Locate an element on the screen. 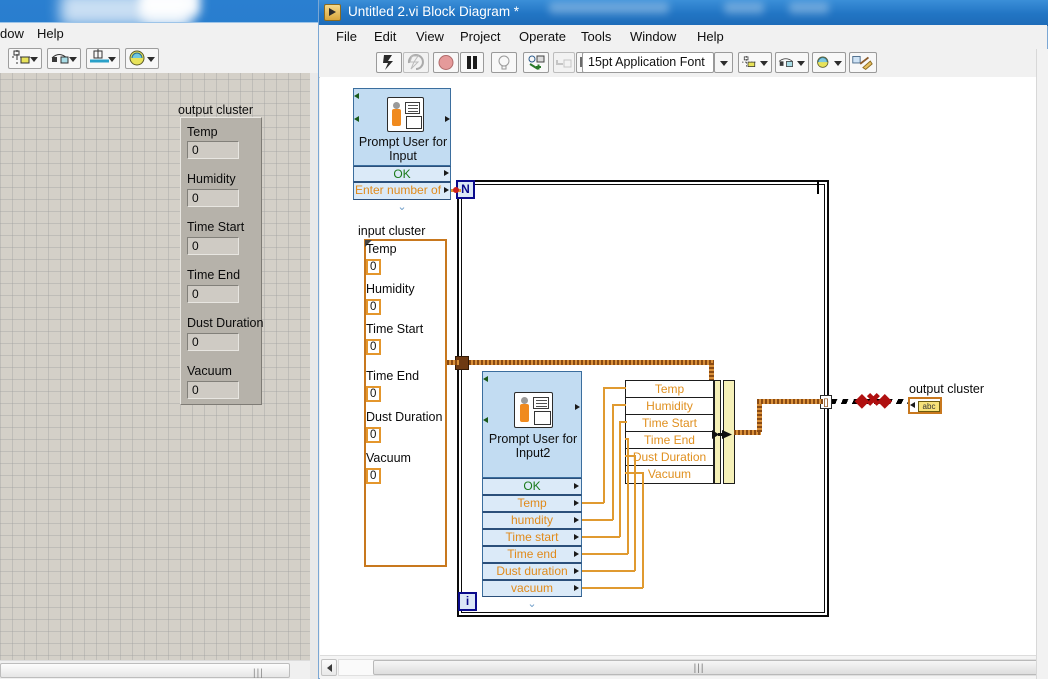 Image resolution: width=1048 pixels, height=679 pixels. loop-iteration-terminal: i is located at coordinates (467, 601).